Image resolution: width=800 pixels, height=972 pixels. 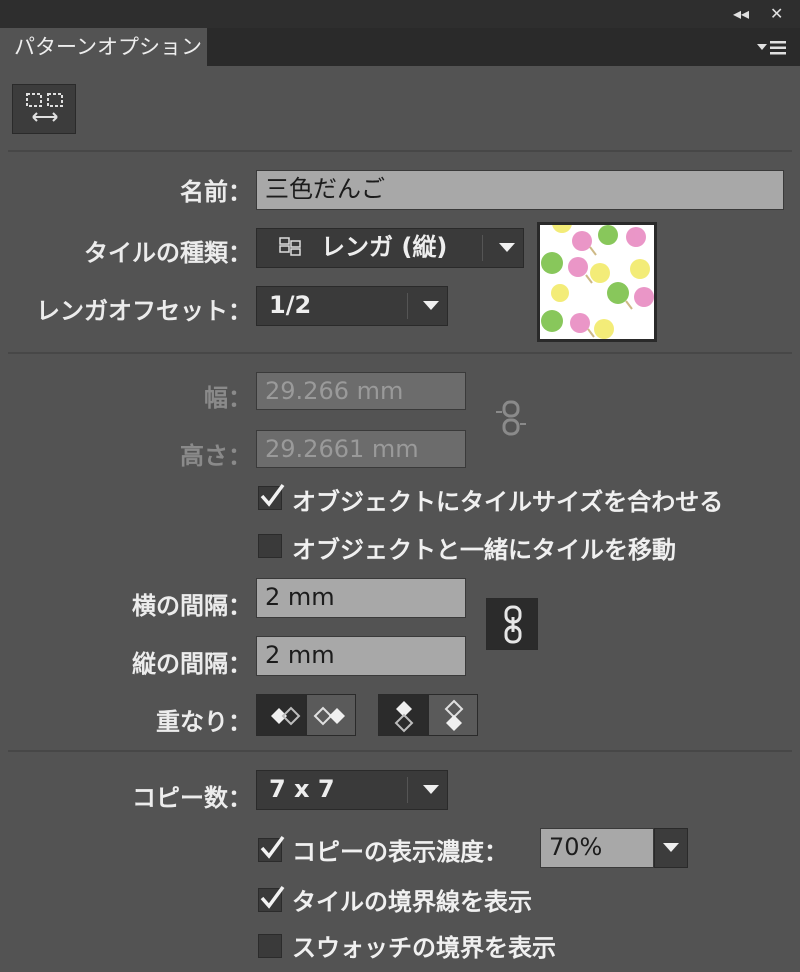 What do you see at coordinates (192, 664) in the screenshot?
I see `v-spacing-label: 縦の間隔：` at bounding box center [192, 664].